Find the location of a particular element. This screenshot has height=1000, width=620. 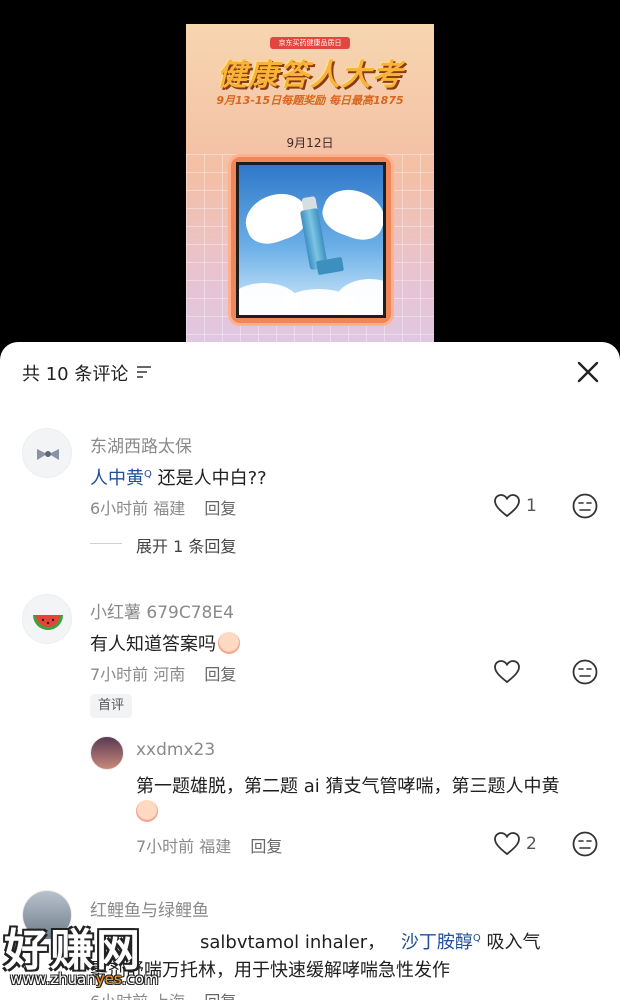

comment-header: 共 10 条评论 is located at coordinates (310, 372).